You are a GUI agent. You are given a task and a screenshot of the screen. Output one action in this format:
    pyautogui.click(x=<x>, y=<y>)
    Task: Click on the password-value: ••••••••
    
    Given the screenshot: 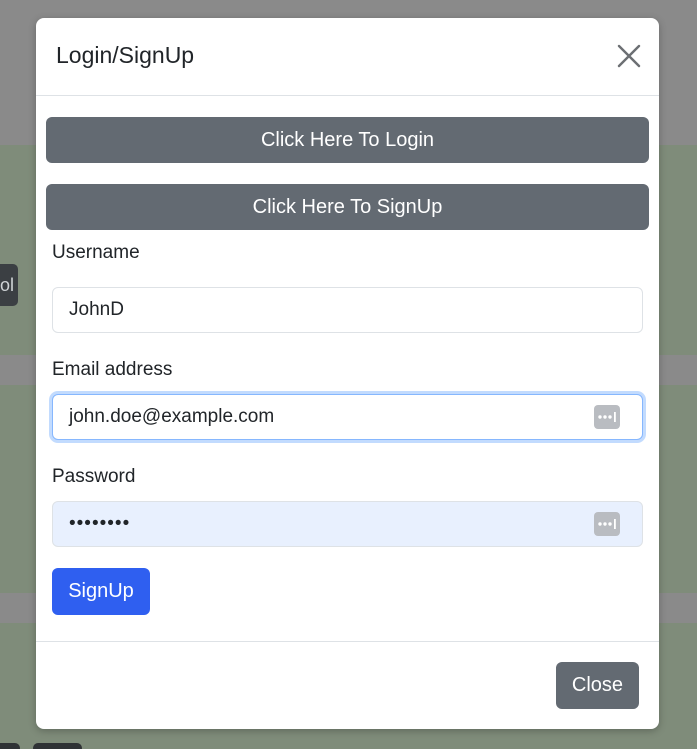 What is the action you would take?
    pyautogui.click(x=100, y=523)
    